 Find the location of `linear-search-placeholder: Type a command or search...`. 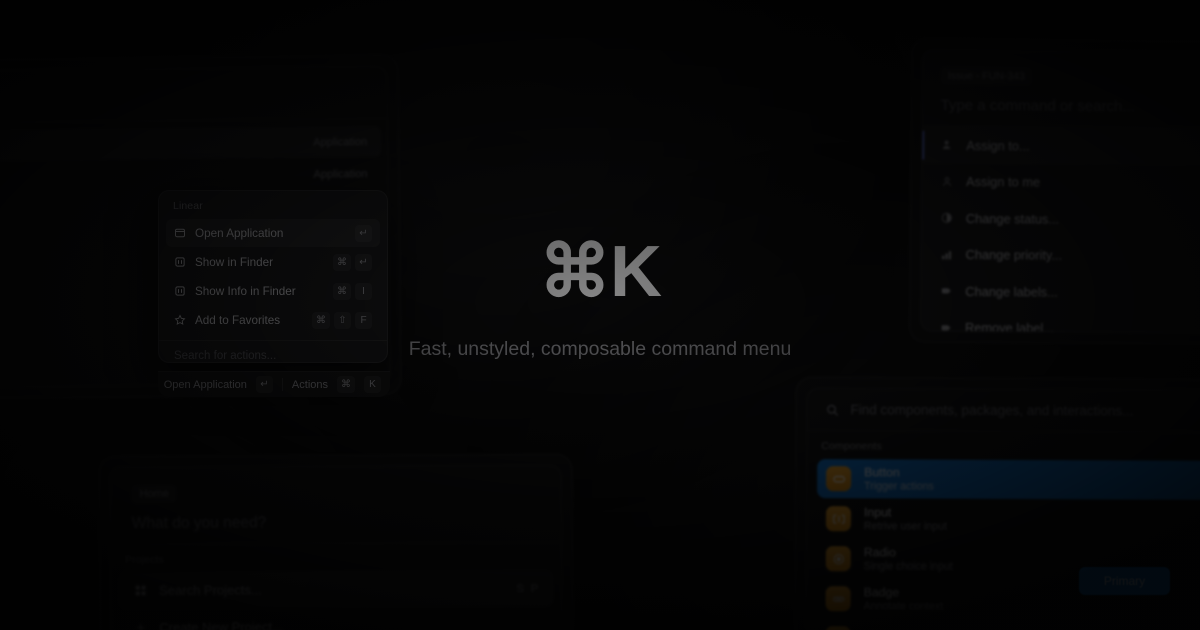

linear-search-placeholder: Type a command or search... is located at coordinates (1037, 106).